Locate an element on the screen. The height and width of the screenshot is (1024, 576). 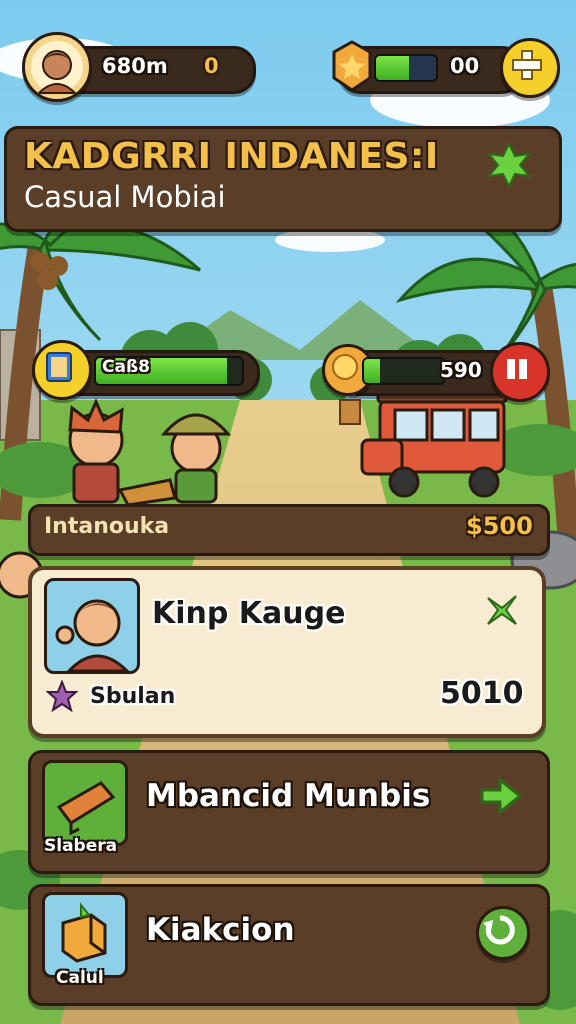
player-count-value: 0 is located at coordinates (211, 66).